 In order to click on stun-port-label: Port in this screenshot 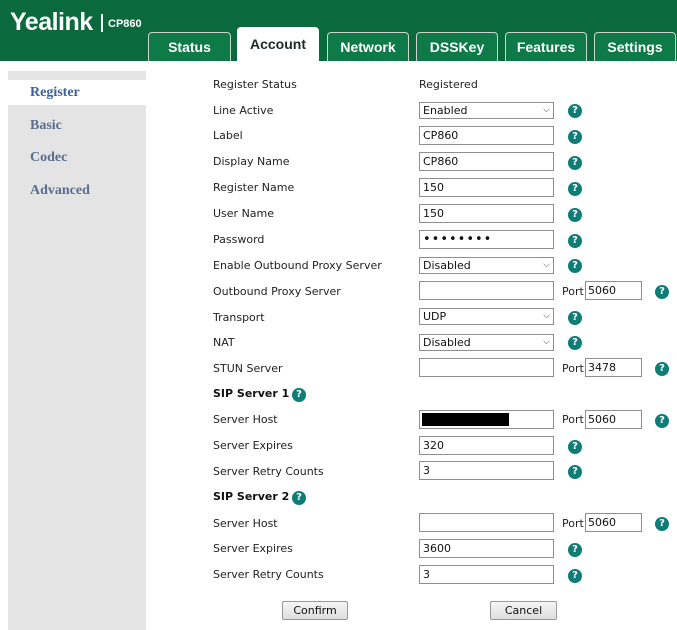, I will do `click(573, 368)`.